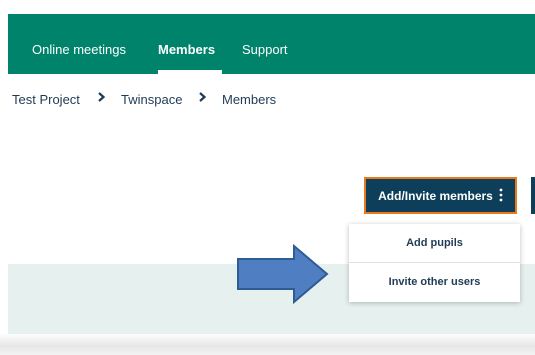 The width and height of the screenshot is (535, 355). What do you see at coordinates (434, 282) in the screenshot?
I see `menu-item-invite-other-users: Invite other users` at bounding box center [434, 282].